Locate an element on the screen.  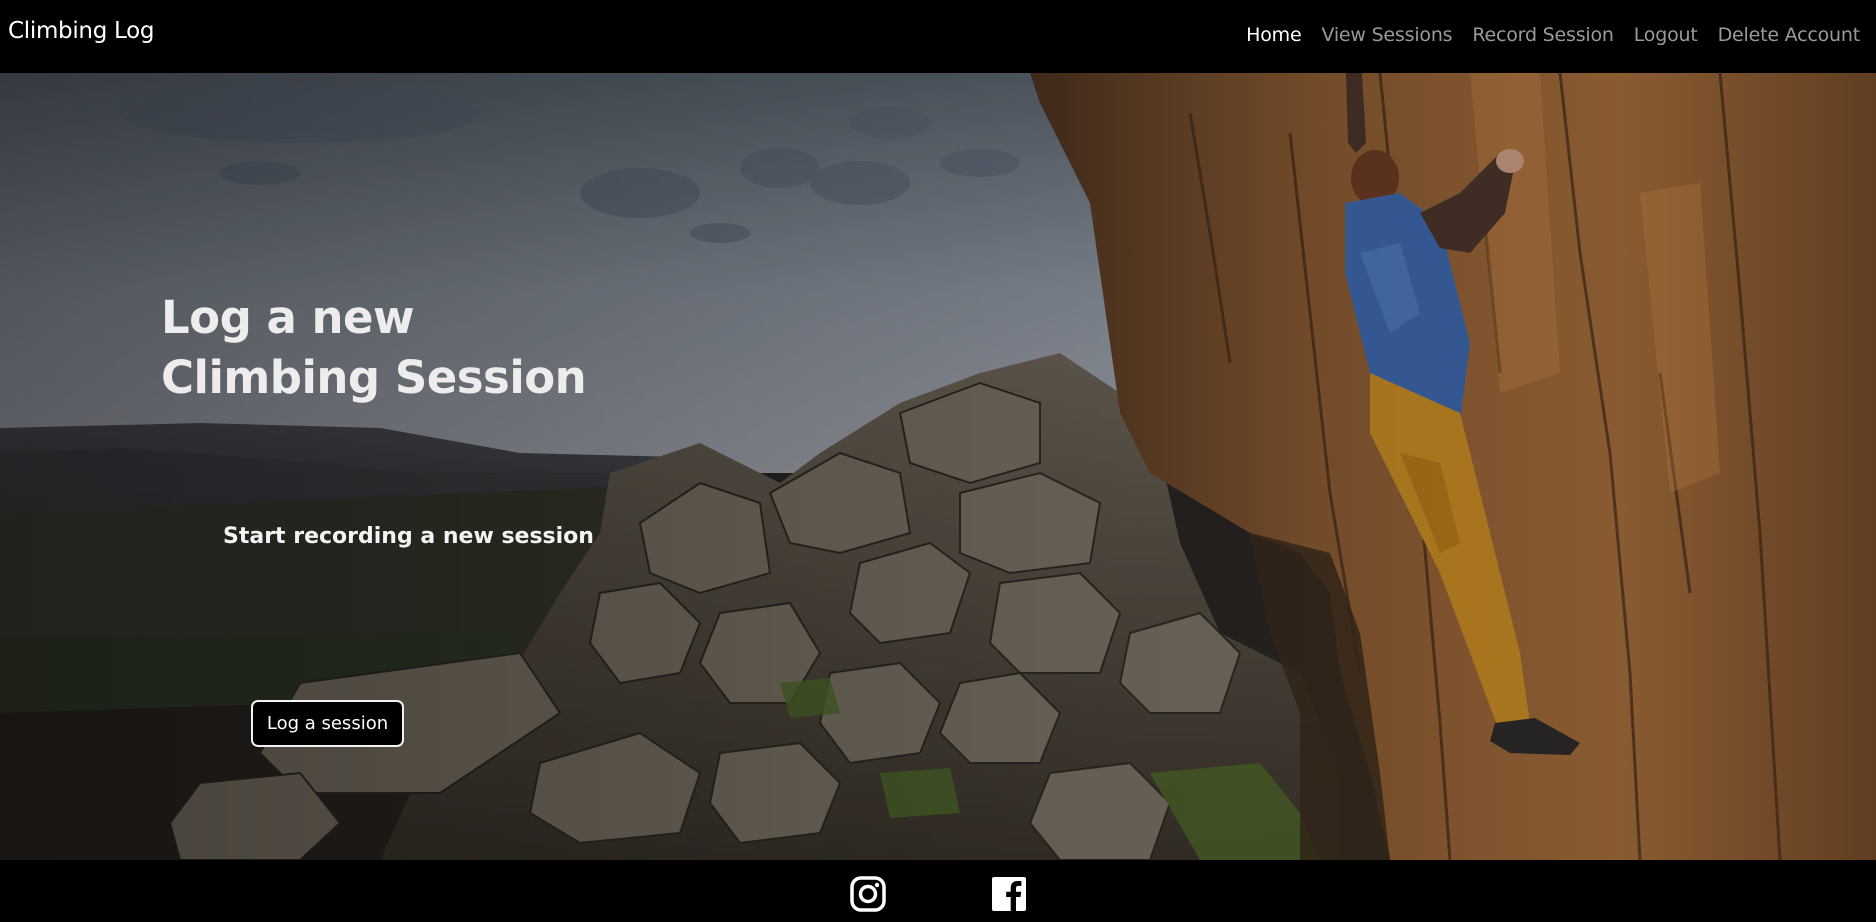
instagram-link is located at coordinates (868, 894).